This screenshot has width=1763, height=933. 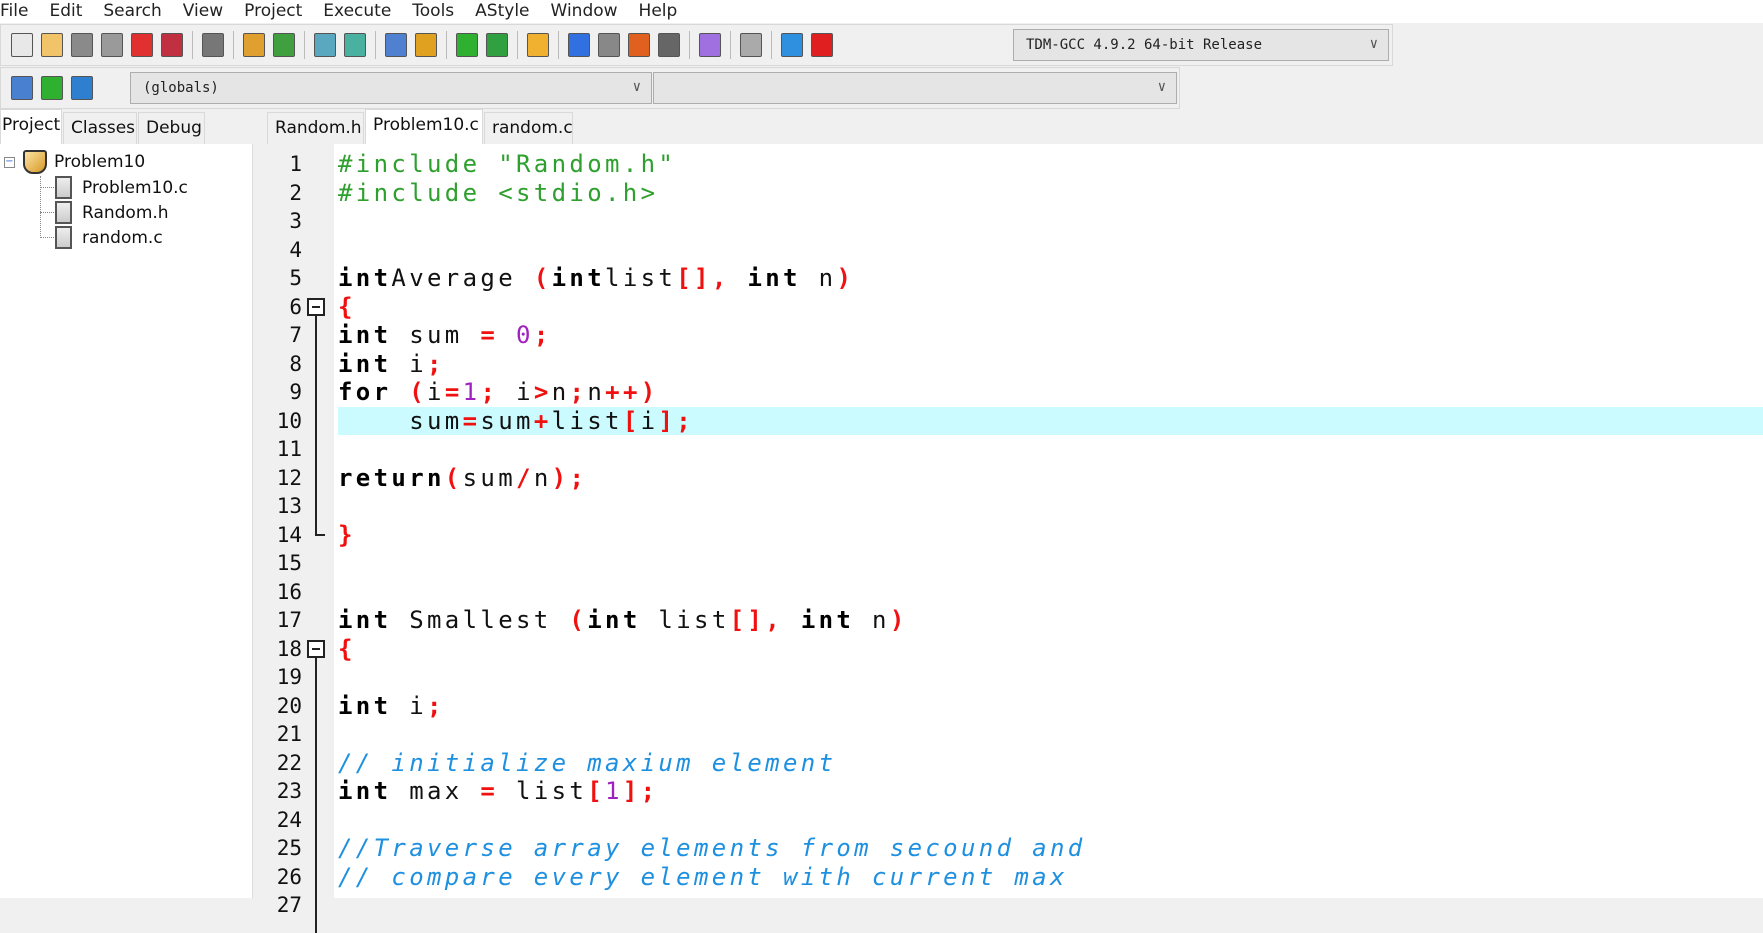 What do you see at coordinates (114, 187) in the screenshot?
I see `tree-item-file: Problem10.c` at bounding box center [114, 187].